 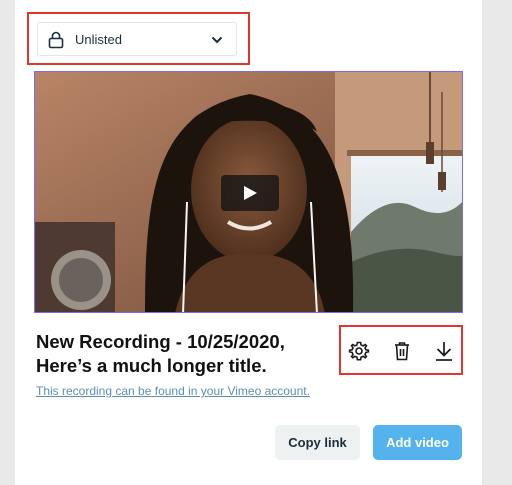 I want to click on delete-button, so click(x=402, y=351).